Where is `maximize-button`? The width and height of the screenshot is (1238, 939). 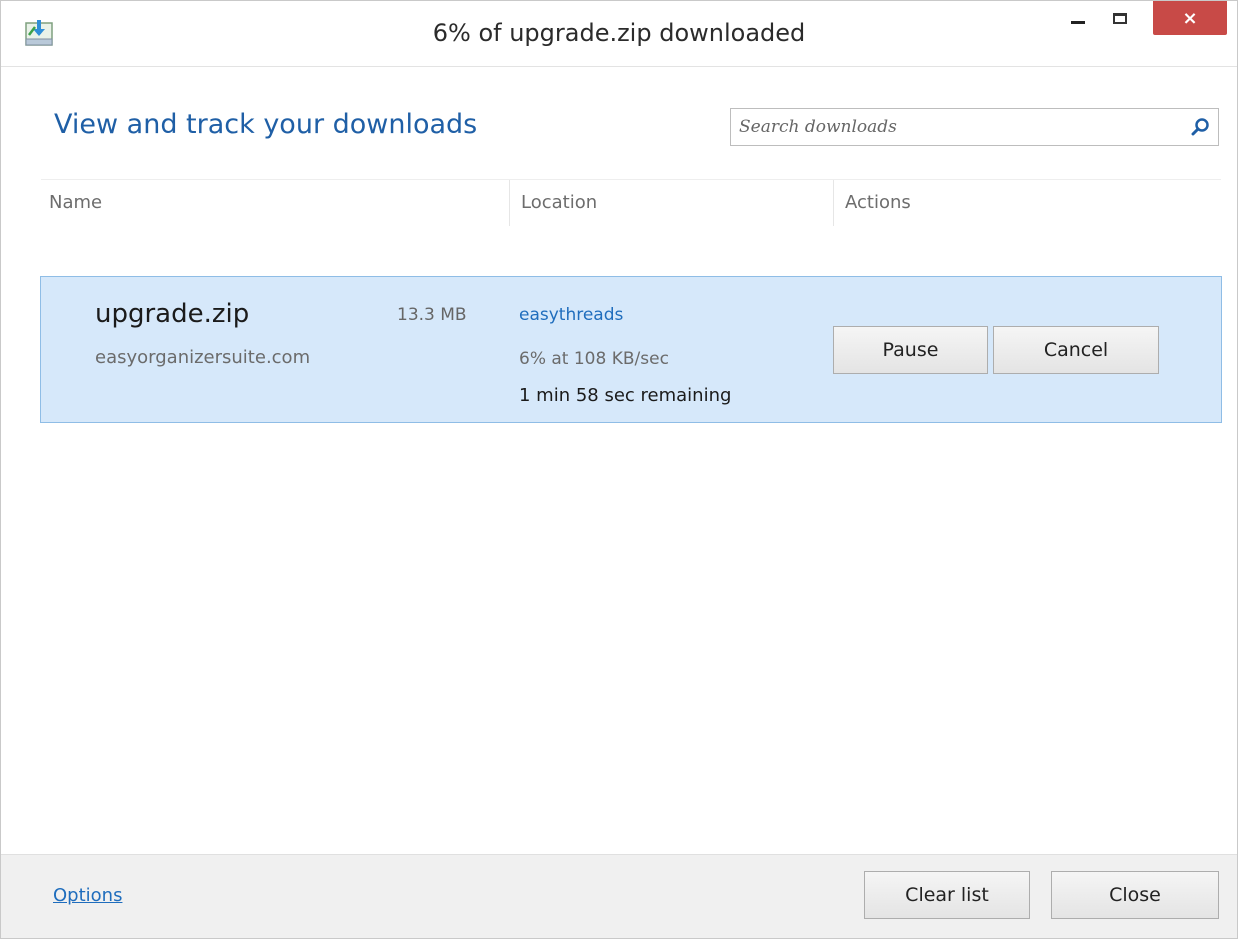
maximize-button is located at coordinates (1120, 18).